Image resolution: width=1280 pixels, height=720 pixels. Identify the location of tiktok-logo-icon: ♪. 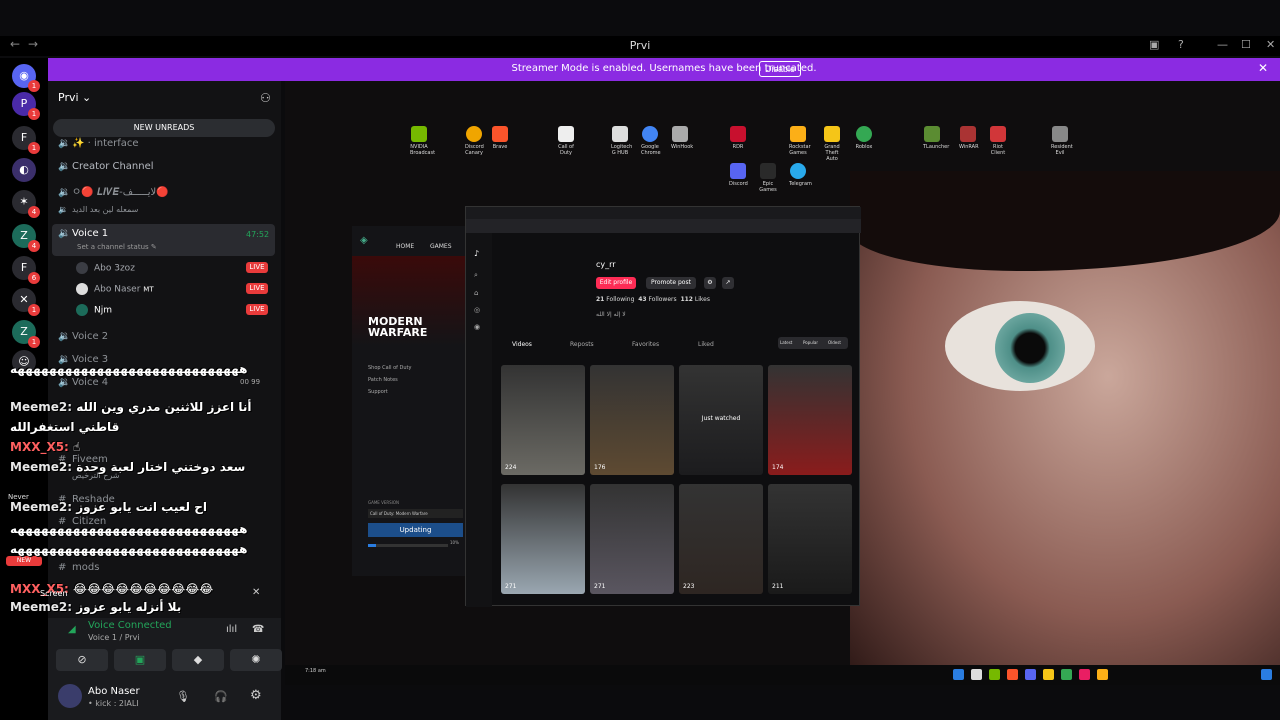
(476, 253).